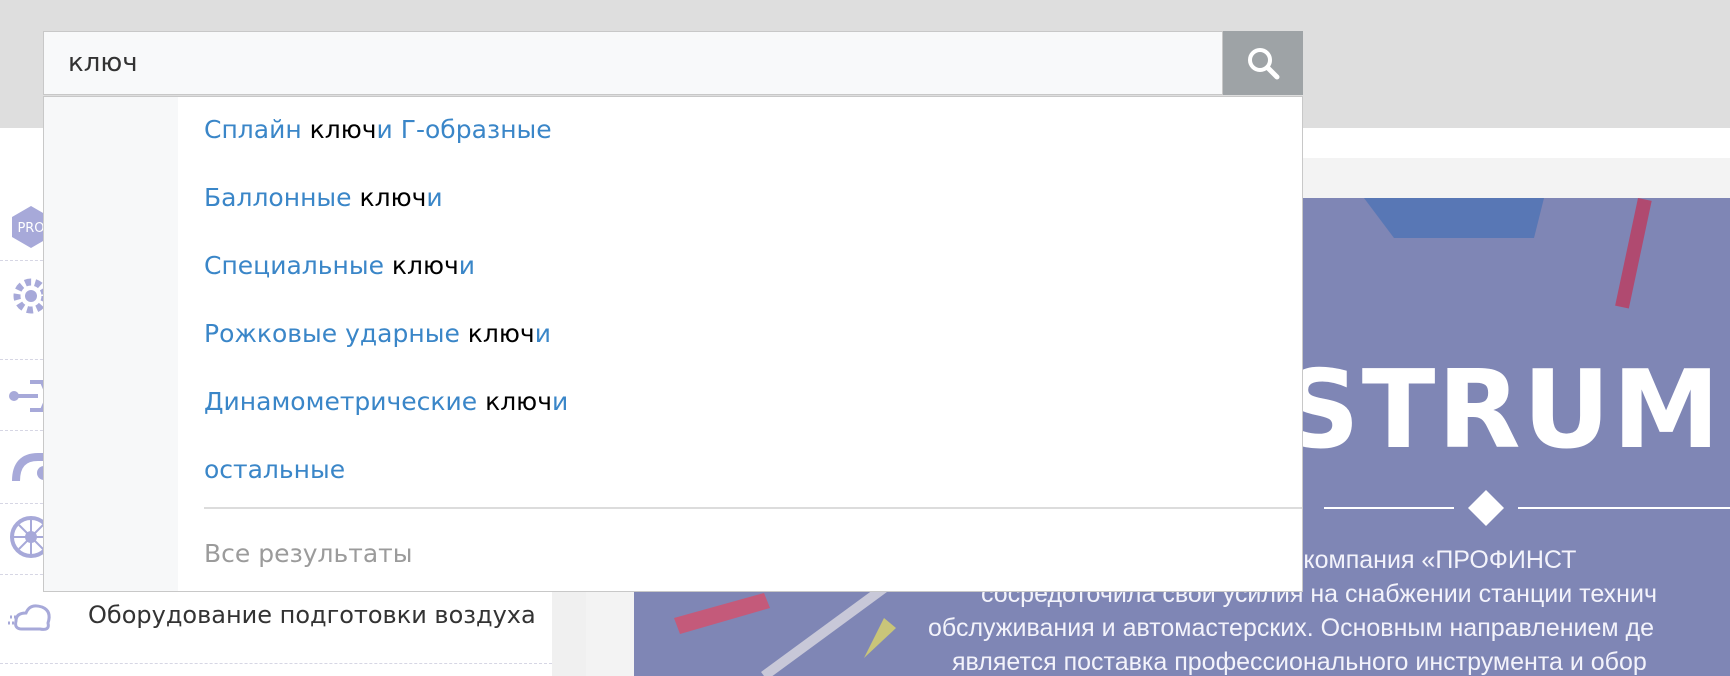 The height and width of the screenshot is (676, 1730). I want to click on search-box, so click(633, 63).